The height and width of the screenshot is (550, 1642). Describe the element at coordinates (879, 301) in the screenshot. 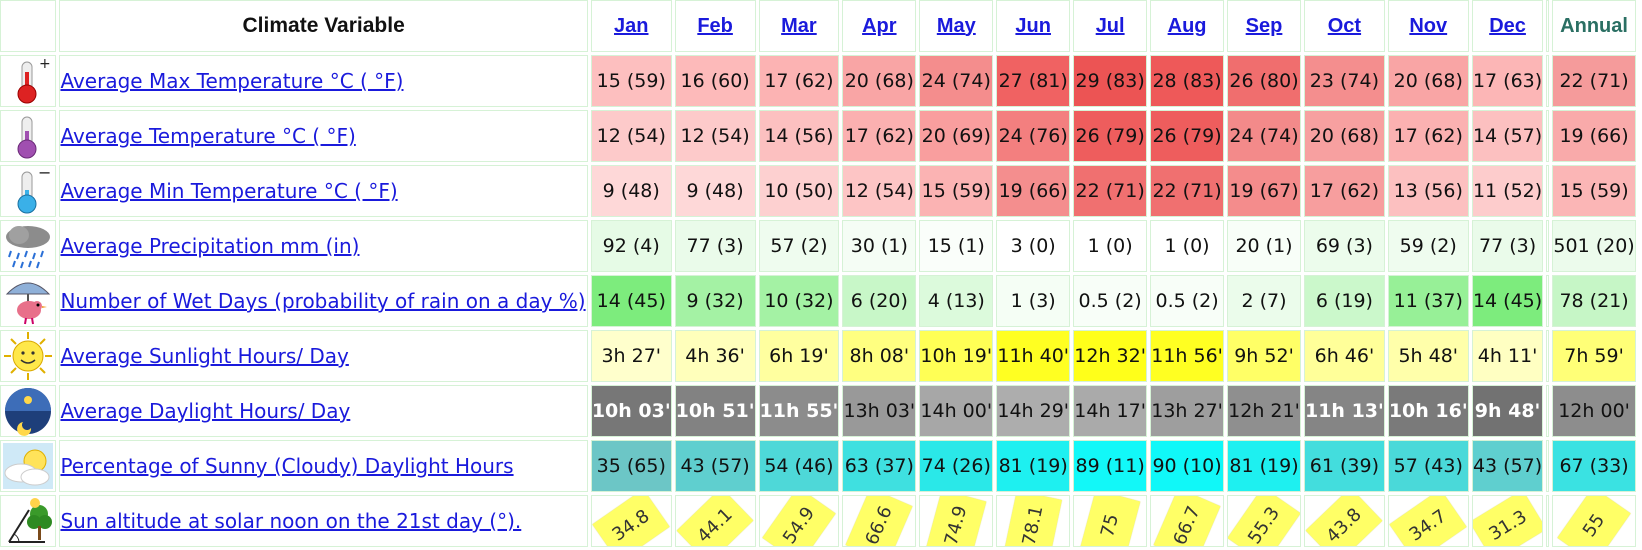

I see `value-cell: 6 (20)` at that location.